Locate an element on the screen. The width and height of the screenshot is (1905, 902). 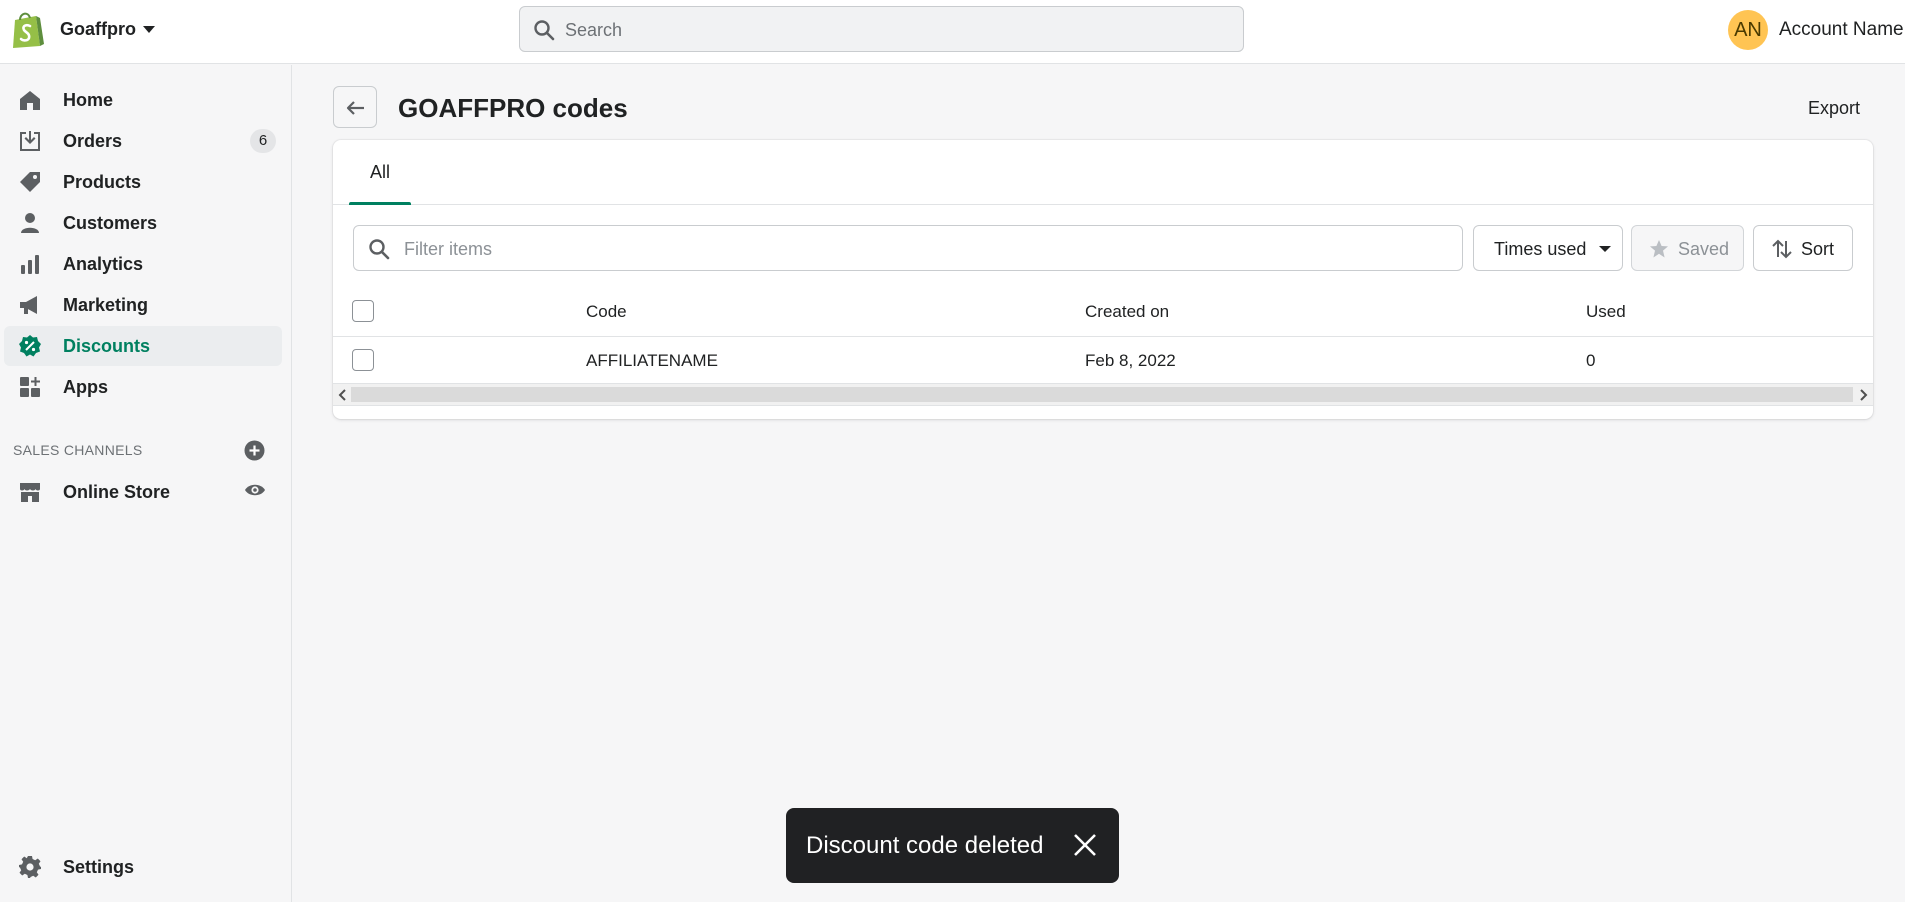
home-icon is located at coordinates (30, 100).